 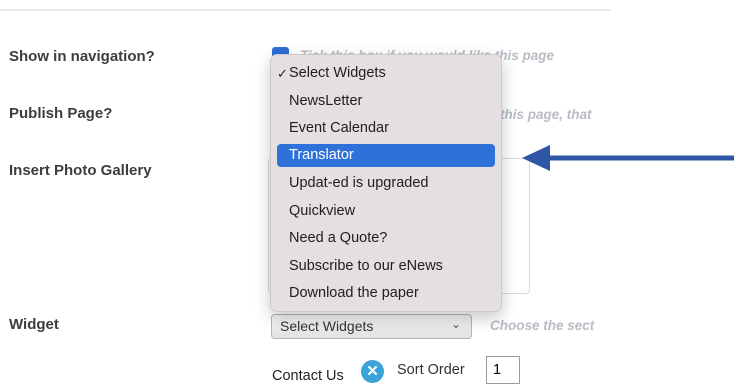 I want to click on sort-order-label: Sort Order, so click(x=431, y=370).